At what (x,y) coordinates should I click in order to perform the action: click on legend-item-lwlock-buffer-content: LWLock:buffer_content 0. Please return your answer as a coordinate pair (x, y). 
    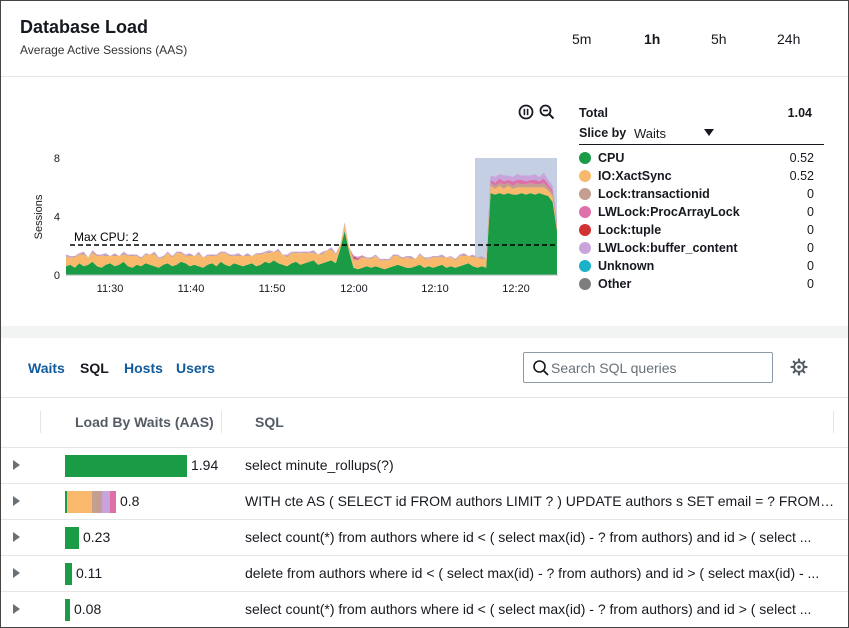
    Looking at the image, I should click on (696, 249).